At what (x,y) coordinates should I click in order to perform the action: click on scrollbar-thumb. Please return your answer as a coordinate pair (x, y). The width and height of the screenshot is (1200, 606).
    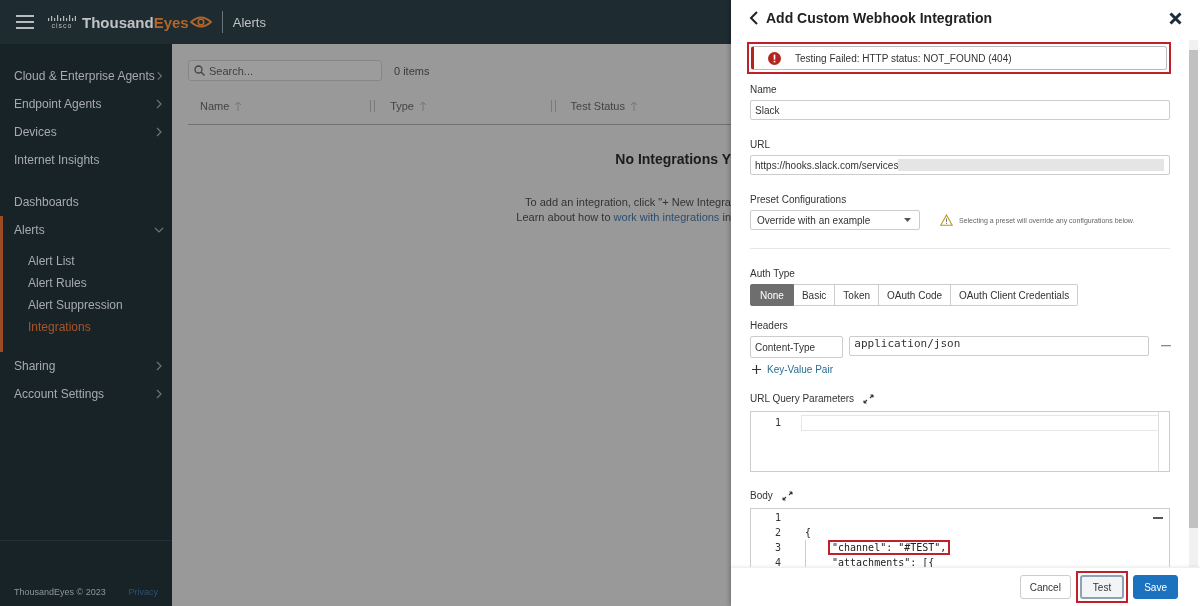
    Looking at the image, I should click on (1193, 289).